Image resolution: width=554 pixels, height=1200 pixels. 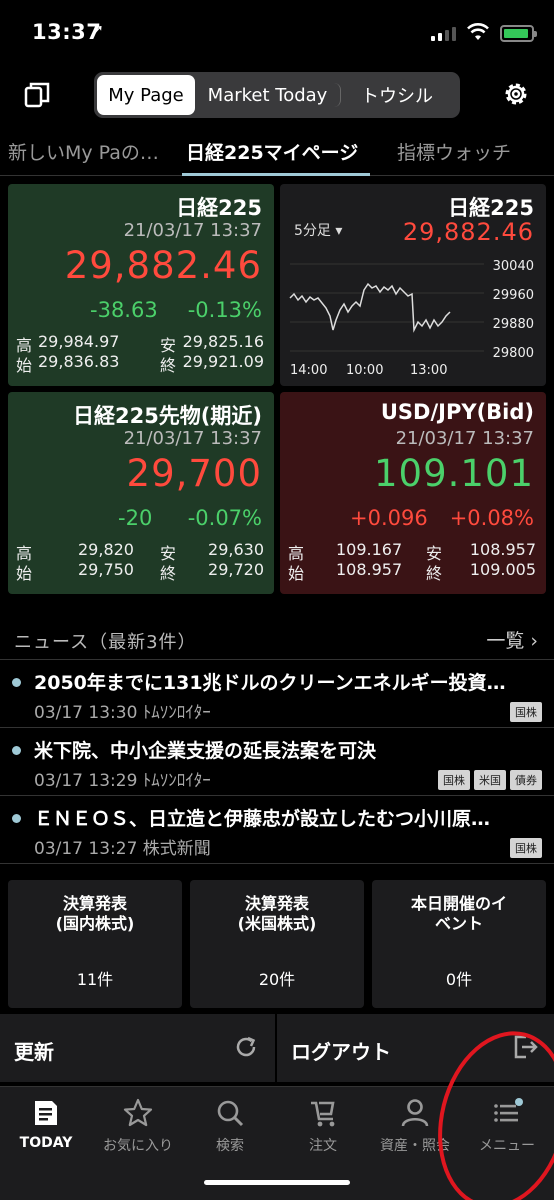 I want to click on tile-label: 決算発表 (米国株式), so click(x=277, y=913).